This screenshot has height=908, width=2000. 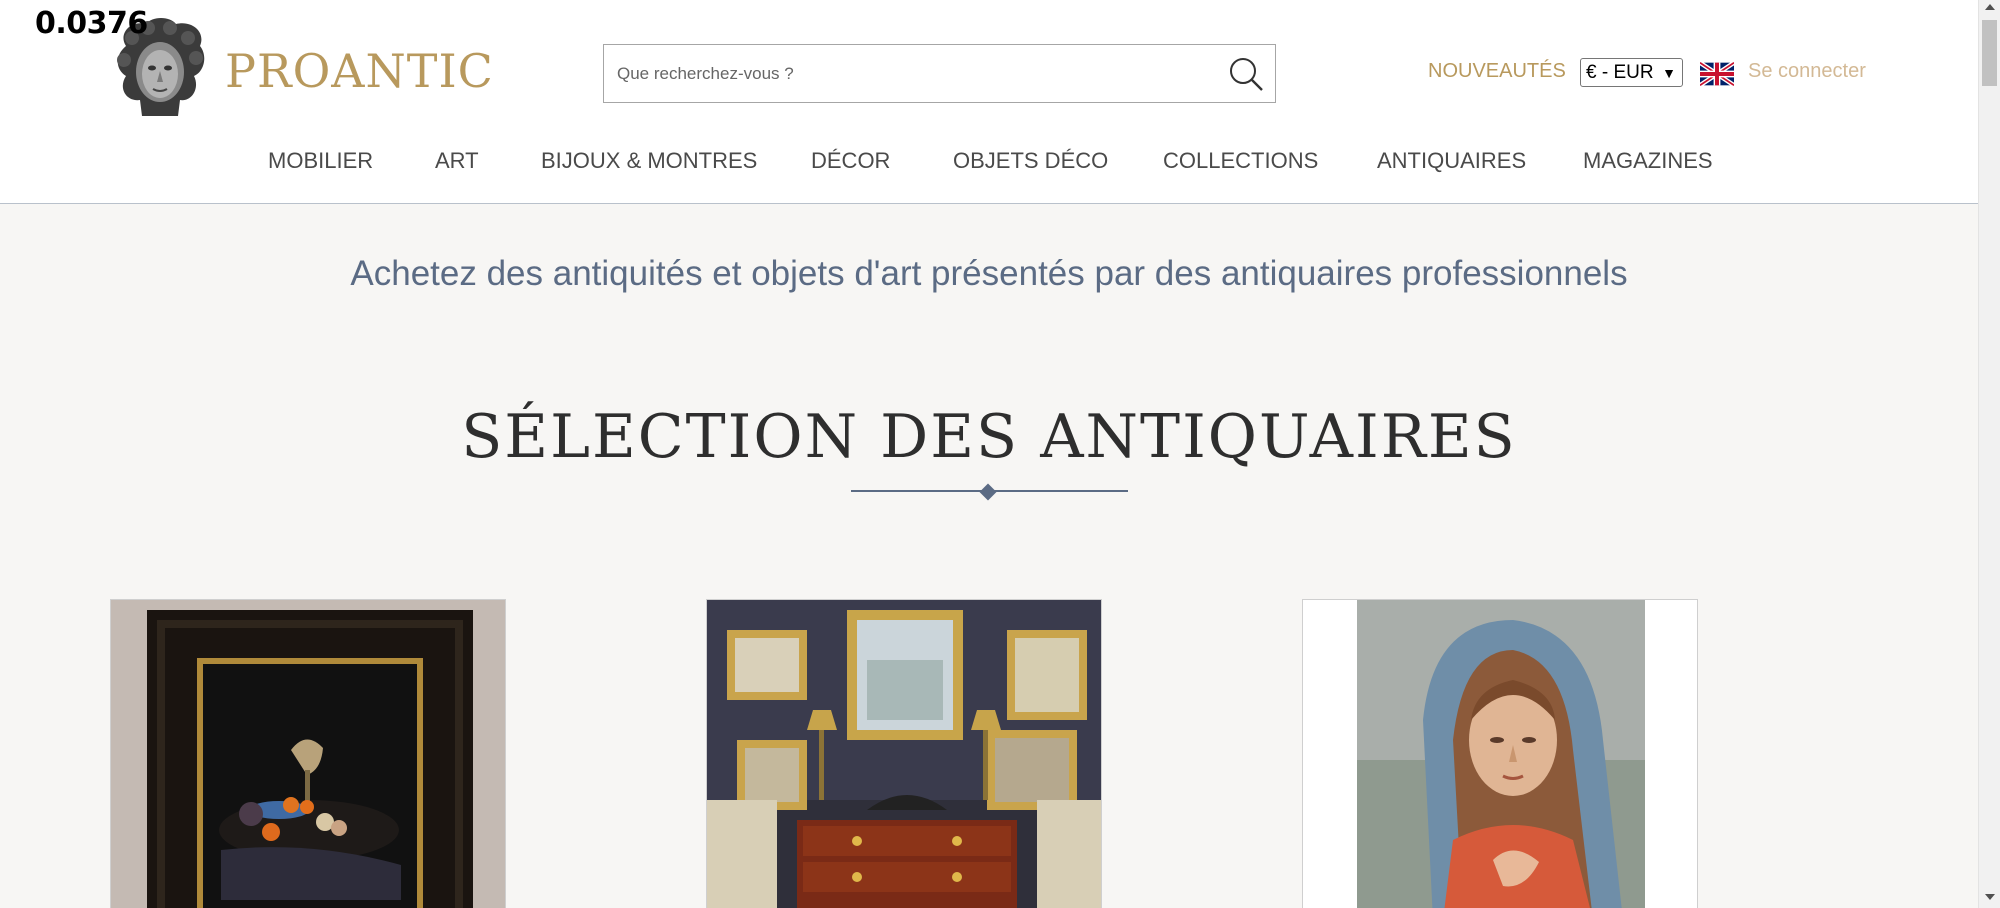 I want to click on currency-select: € - EUR ▼, so click(x=1631, y=72).